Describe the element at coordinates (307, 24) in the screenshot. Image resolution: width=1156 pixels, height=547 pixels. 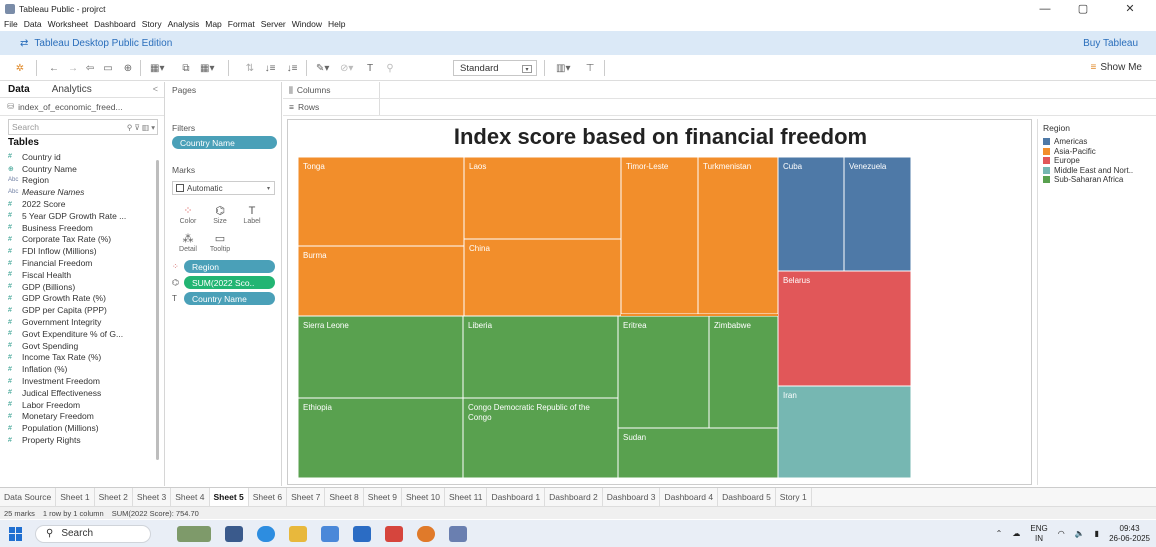
I see `menu-window: Window` at that location.